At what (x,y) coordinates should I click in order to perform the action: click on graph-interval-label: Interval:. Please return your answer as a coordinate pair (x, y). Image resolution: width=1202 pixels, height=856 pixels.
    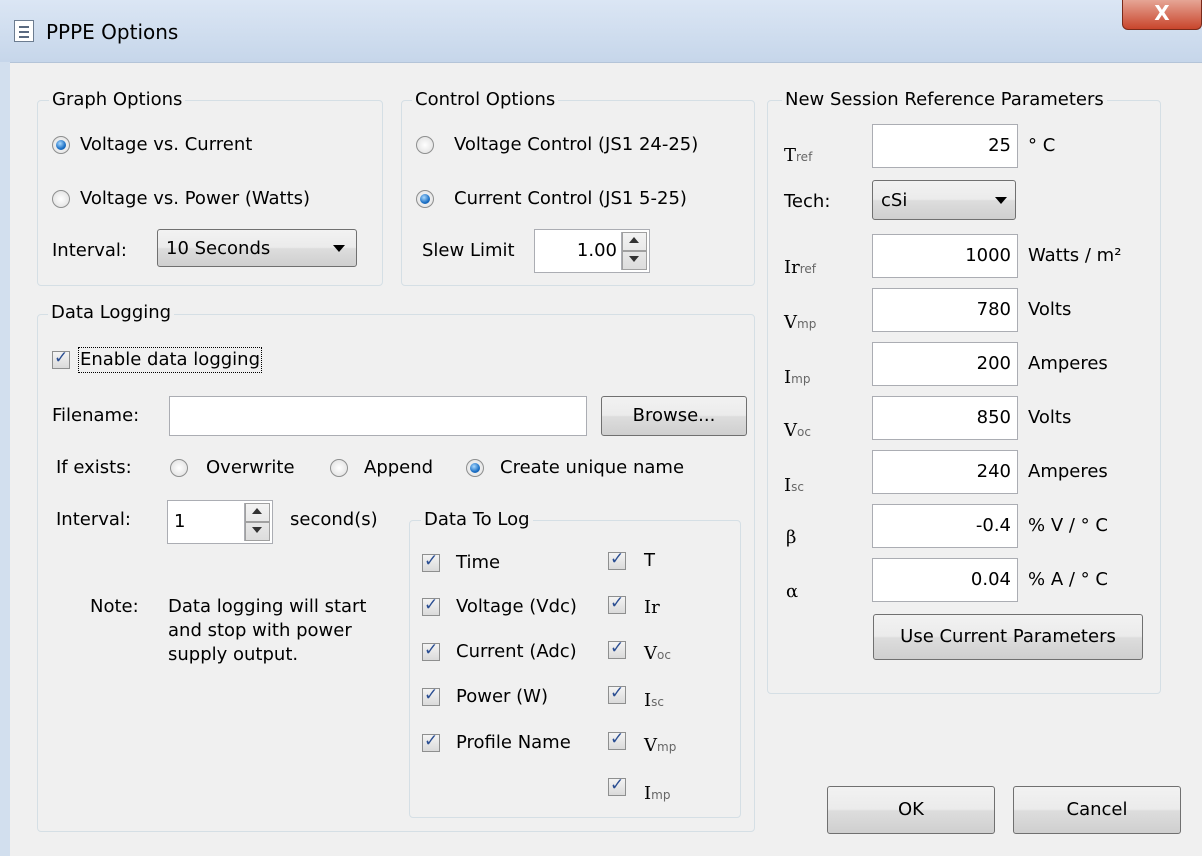
    Looking at the image, I should click on (89, 250).